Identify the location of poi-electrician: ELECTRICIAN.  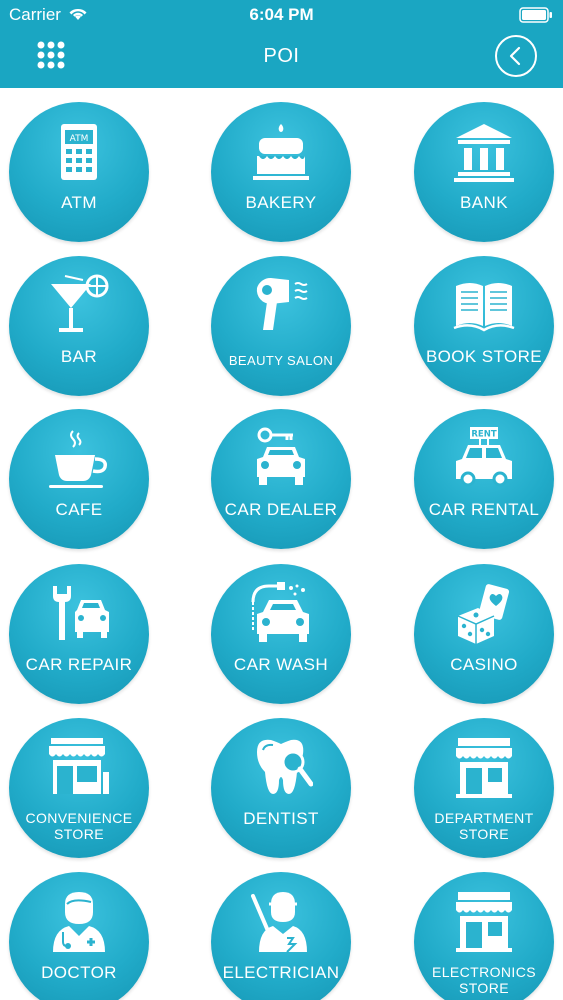
(281, 936).